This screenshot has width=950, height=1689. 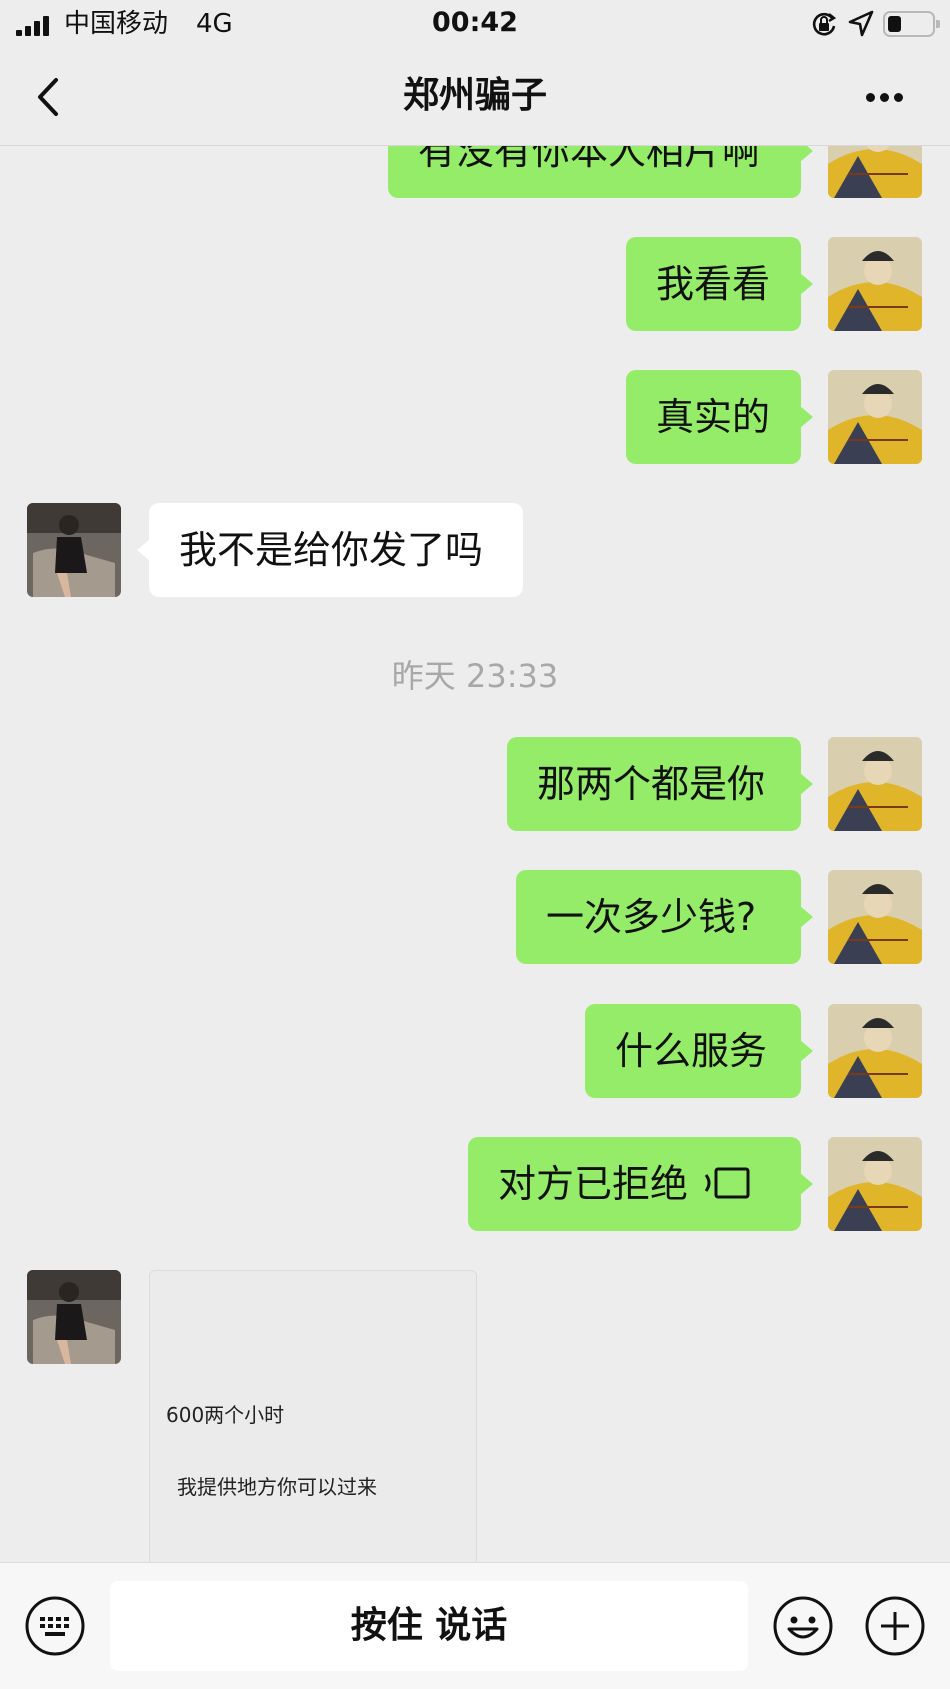 What do you see at coordinates (225, 1415) in the screenshot?
I see `image-text-price: 600两个小时` at bounding box center [225, 1415].